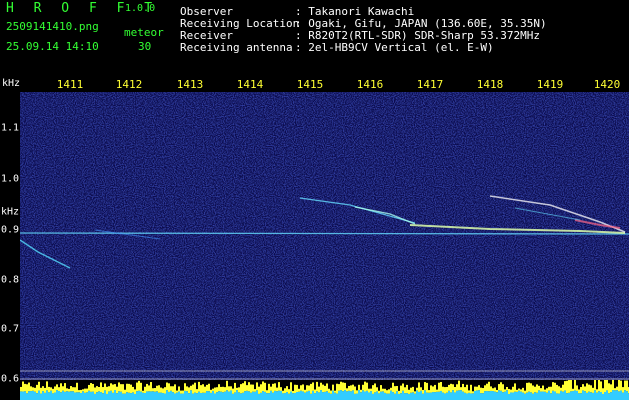 The image size is (629, 400). What do you see at coordinates (190, 84) in the screenshot?
I see `time-tick-label: 1413` at bounding box center [190, 84].